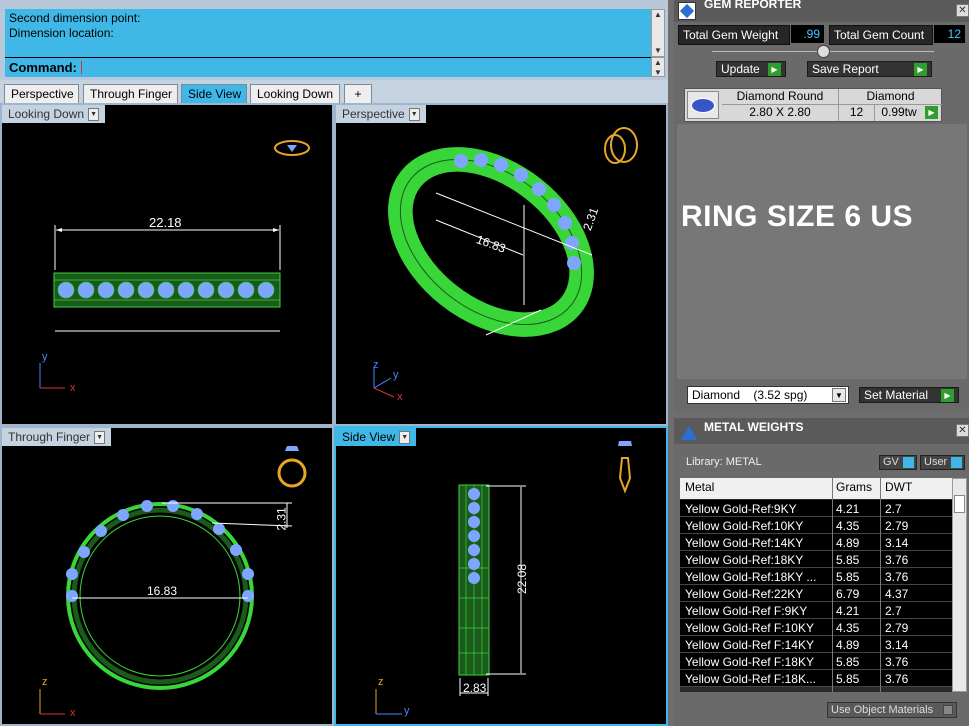  I want to click on gv-toggle: GV, so click(898, 462).